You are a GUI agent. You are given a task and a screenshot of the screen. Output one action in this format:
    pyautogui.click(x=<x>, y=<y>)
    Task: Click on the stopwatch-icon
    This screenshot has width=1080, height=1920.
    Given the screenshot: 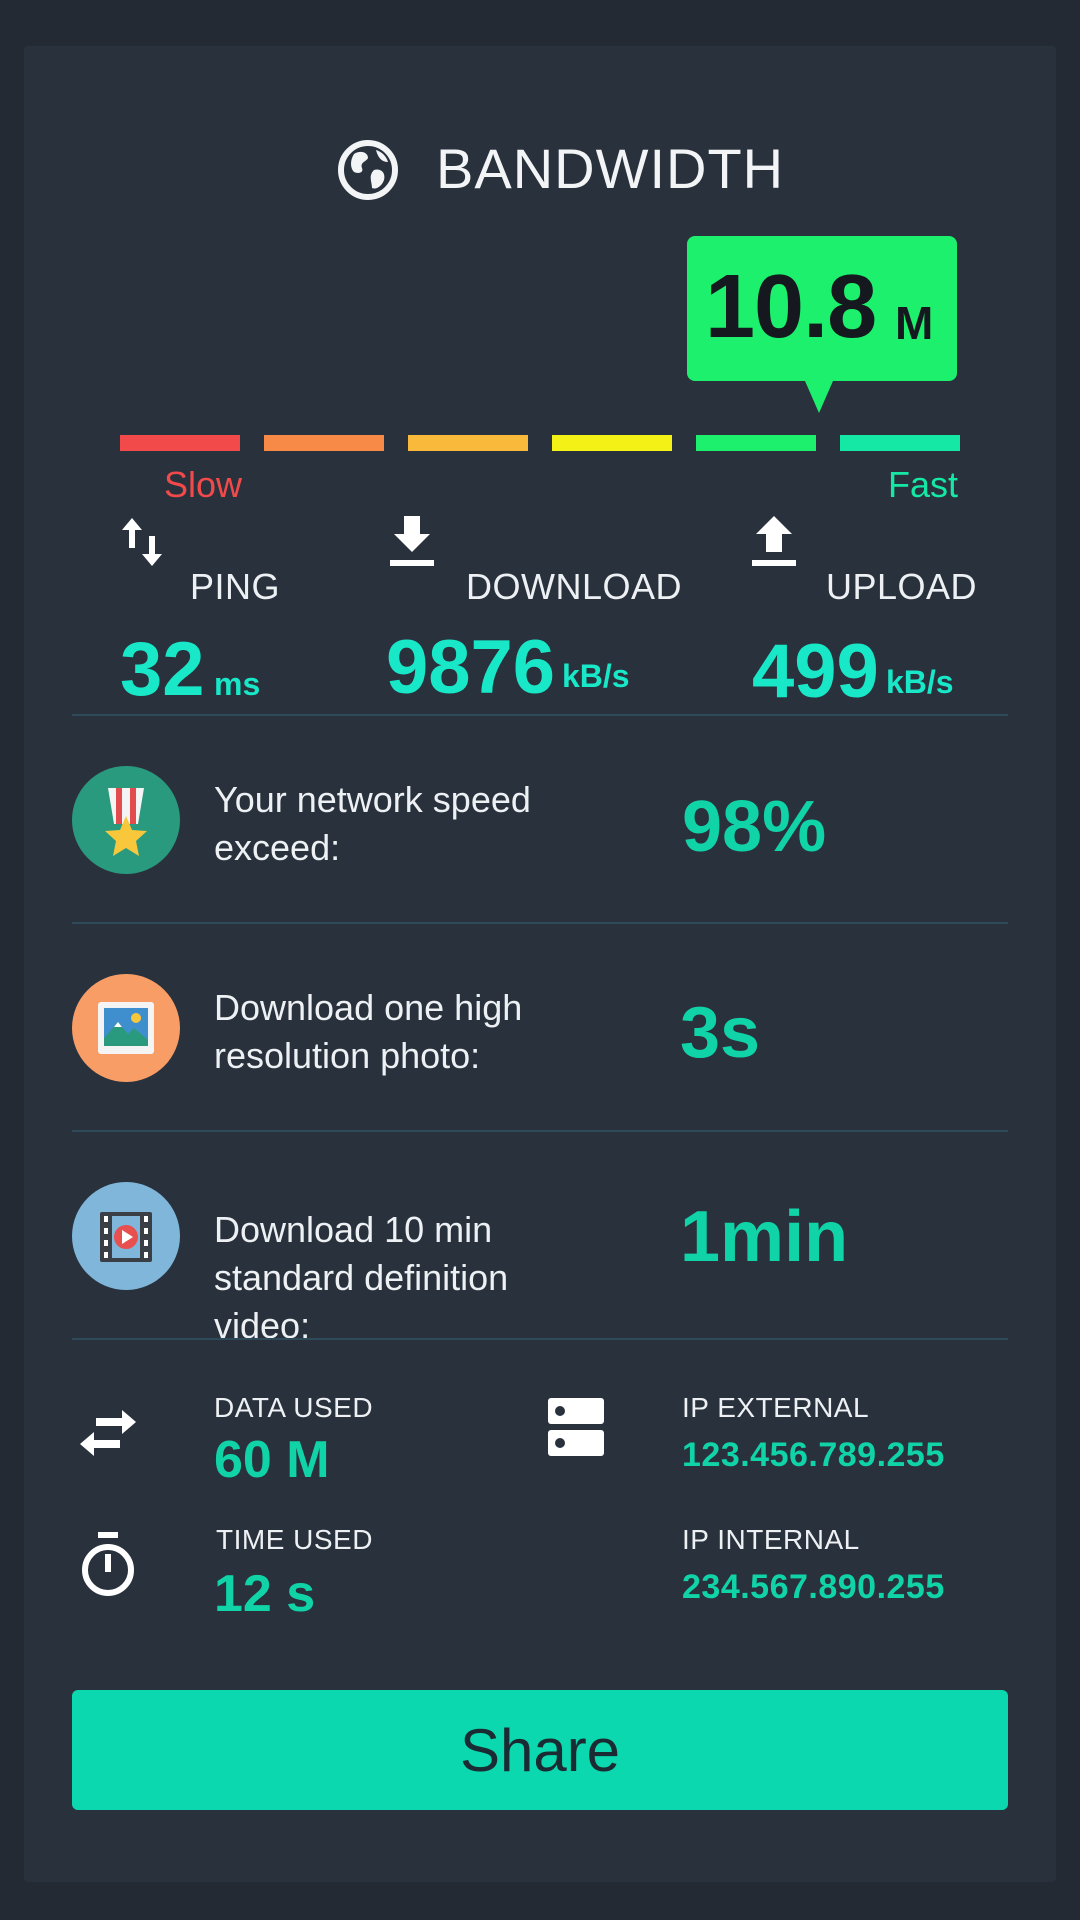 What is the action you would take?
    pyautogui.click(x=108, y=1564)
    